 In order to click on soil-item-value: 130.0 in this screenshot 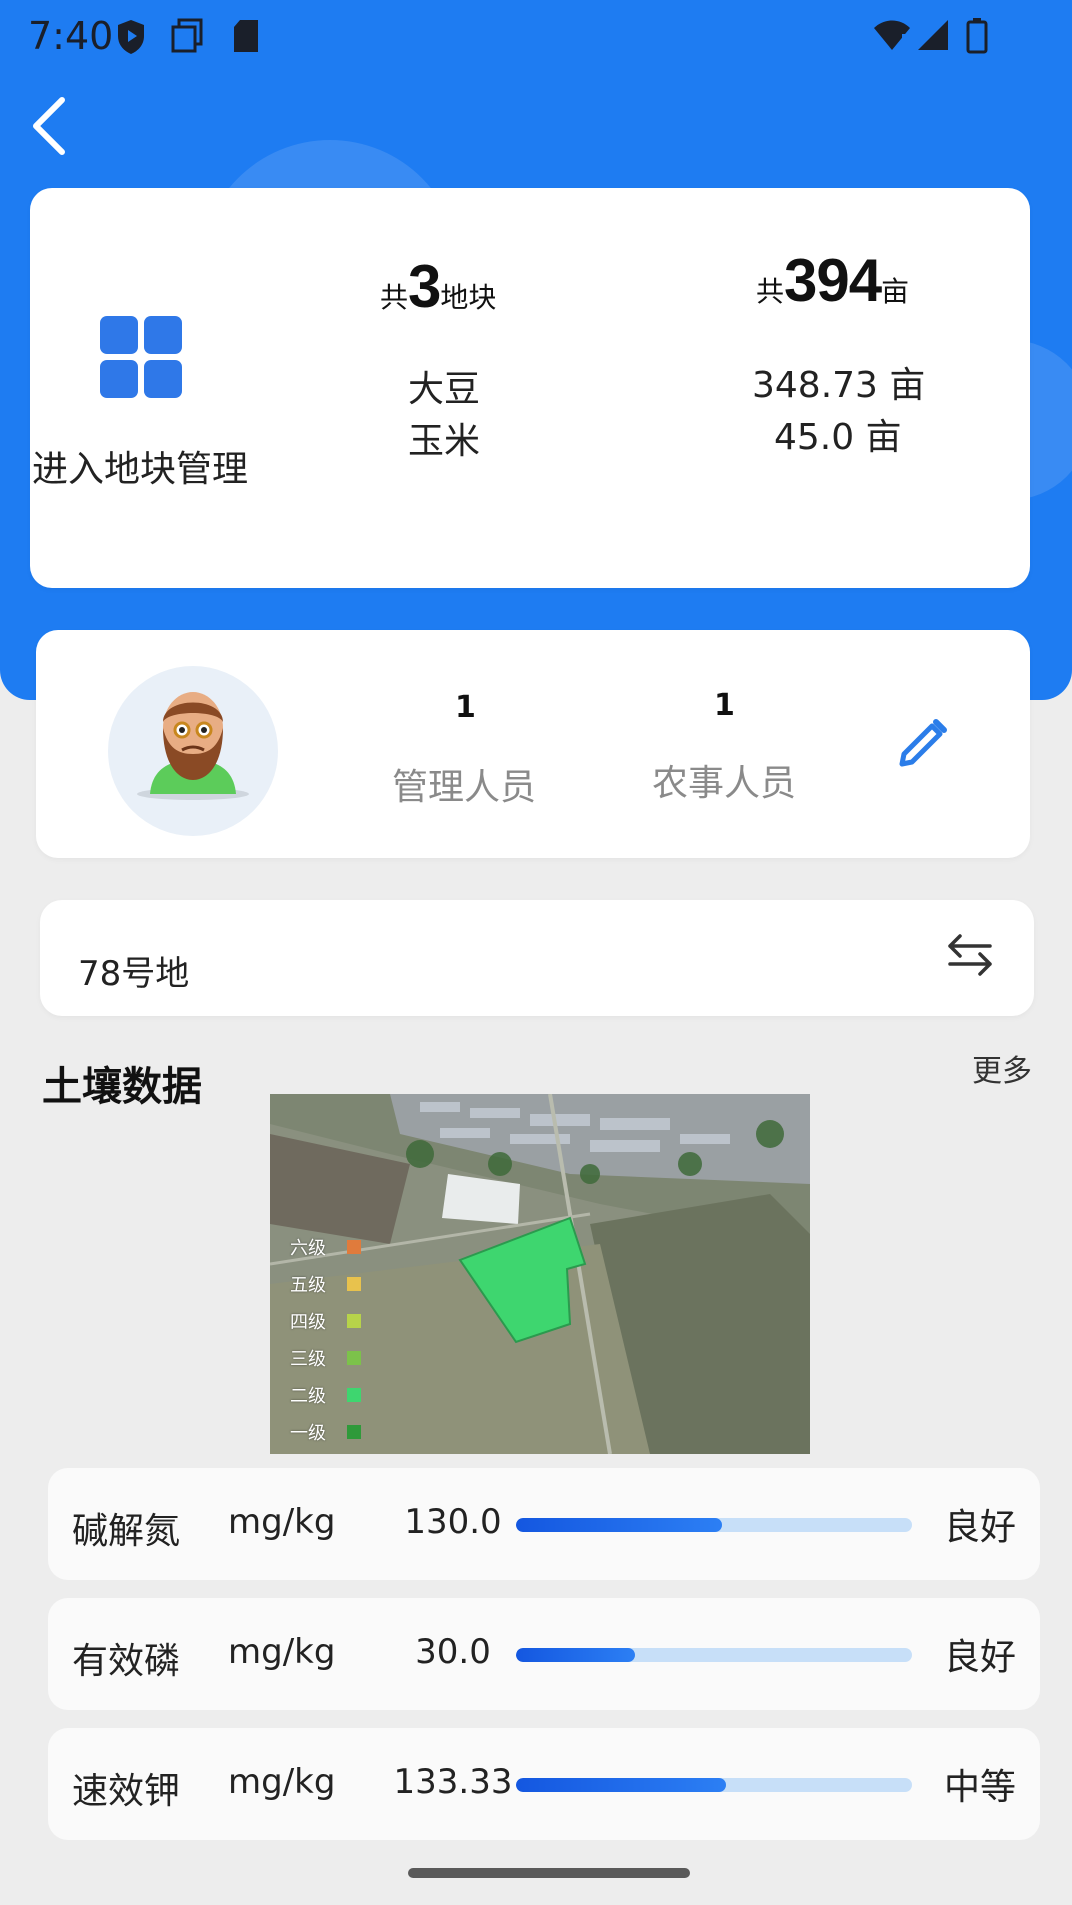, I will do `click(453, 1522)`.